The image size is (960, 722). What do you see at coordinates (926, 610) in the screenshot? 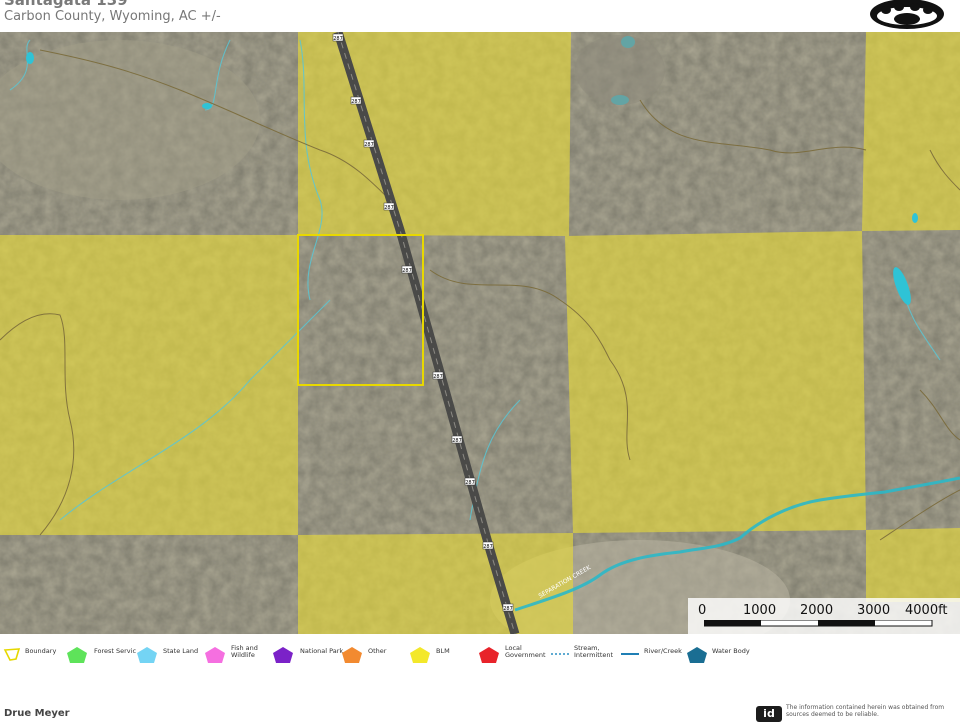
I see `scale-label: 4000ft` at bounding box center [926, 610].